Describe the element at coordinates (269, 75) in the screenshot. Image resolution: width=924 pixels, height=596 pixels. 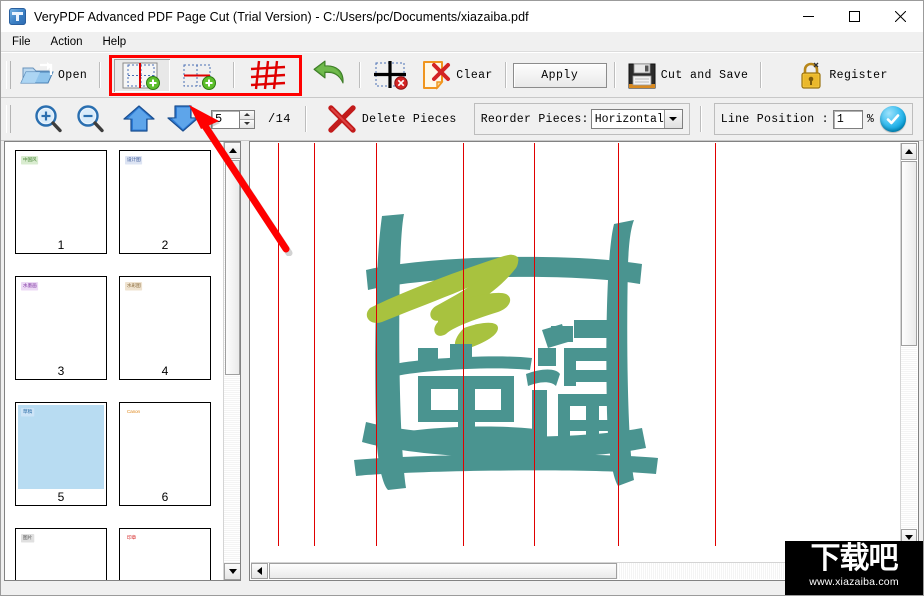
I see `add-grid-cut-lines-button` at that location.